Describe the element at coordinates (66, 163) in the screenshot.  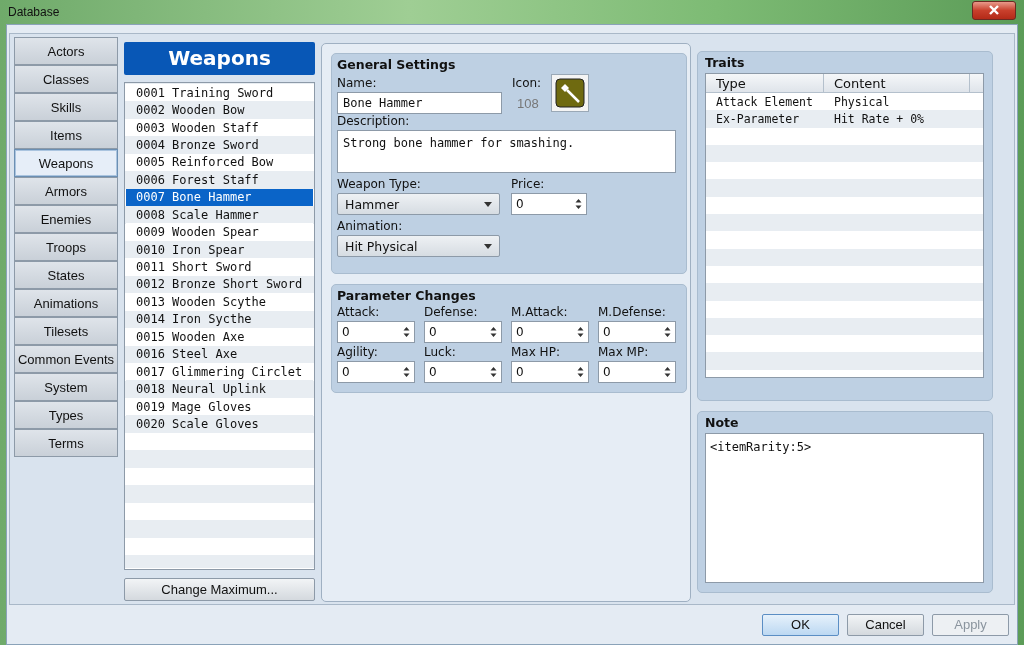
I see `category-tab: Weapons` at that location.